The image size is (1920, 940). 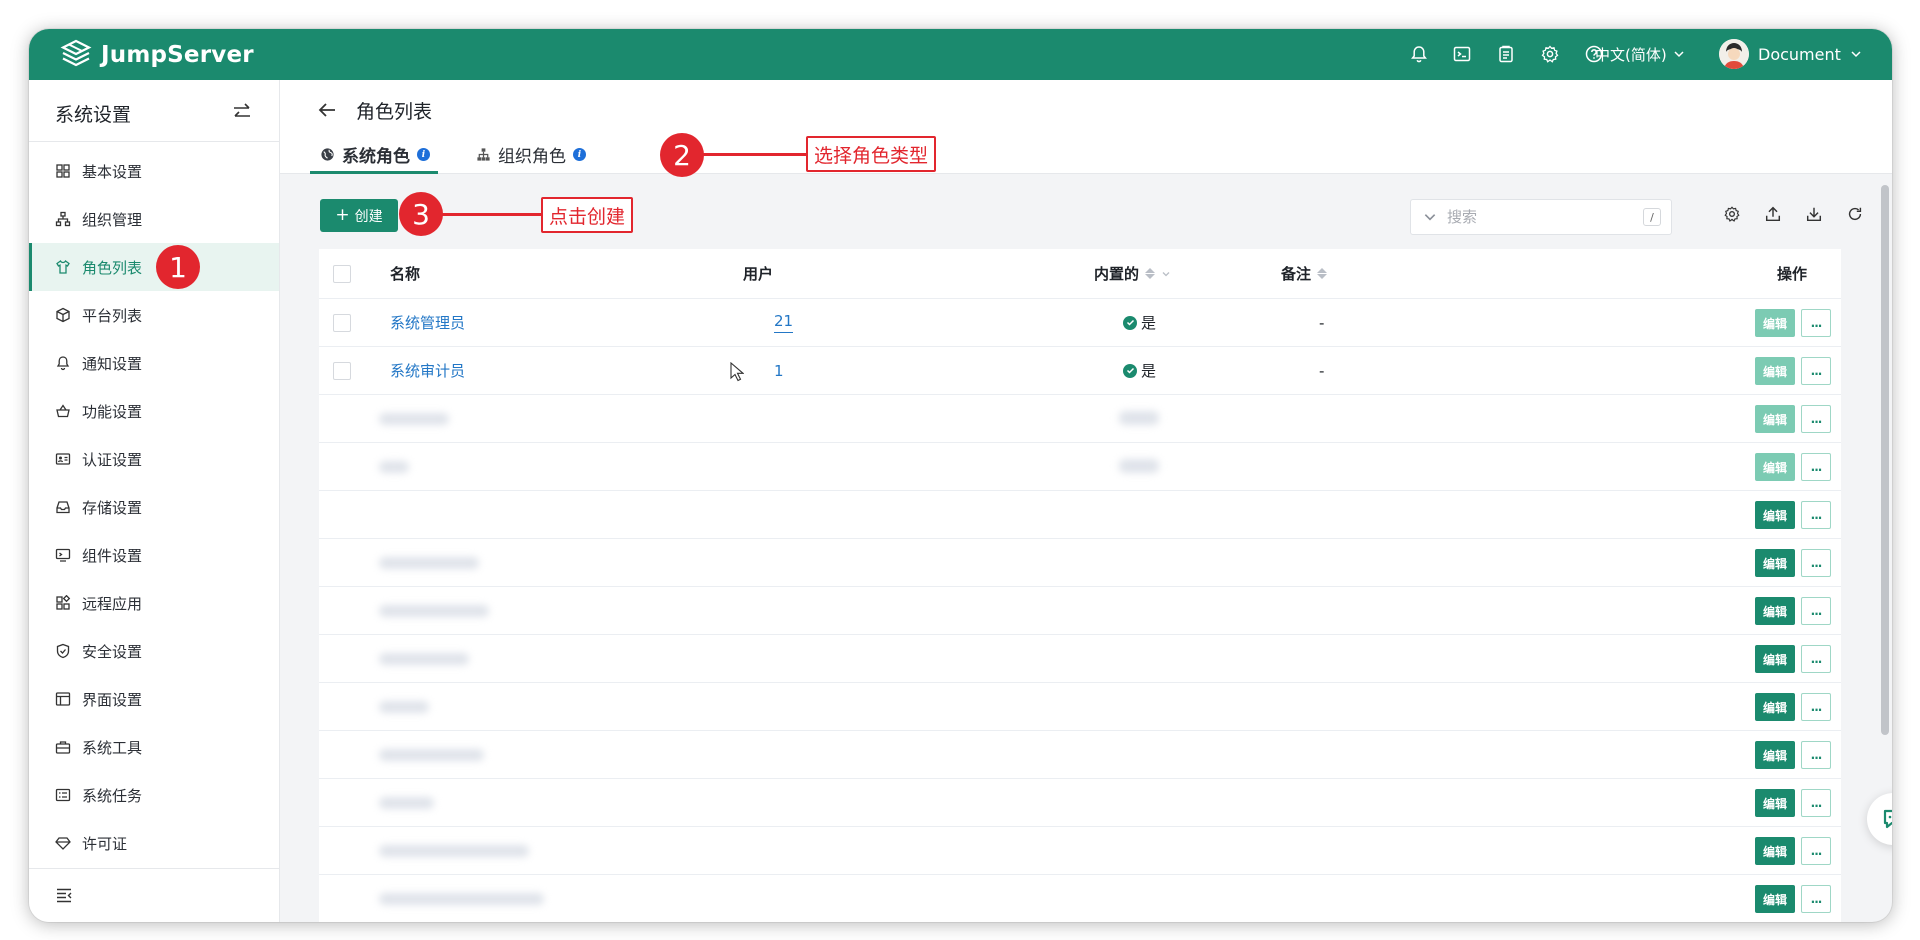 What do you see at coordinates (154, 699) in the screenshot?
I see `sidebar-item-interface: 界面设置` at bounding box center [154, 699].